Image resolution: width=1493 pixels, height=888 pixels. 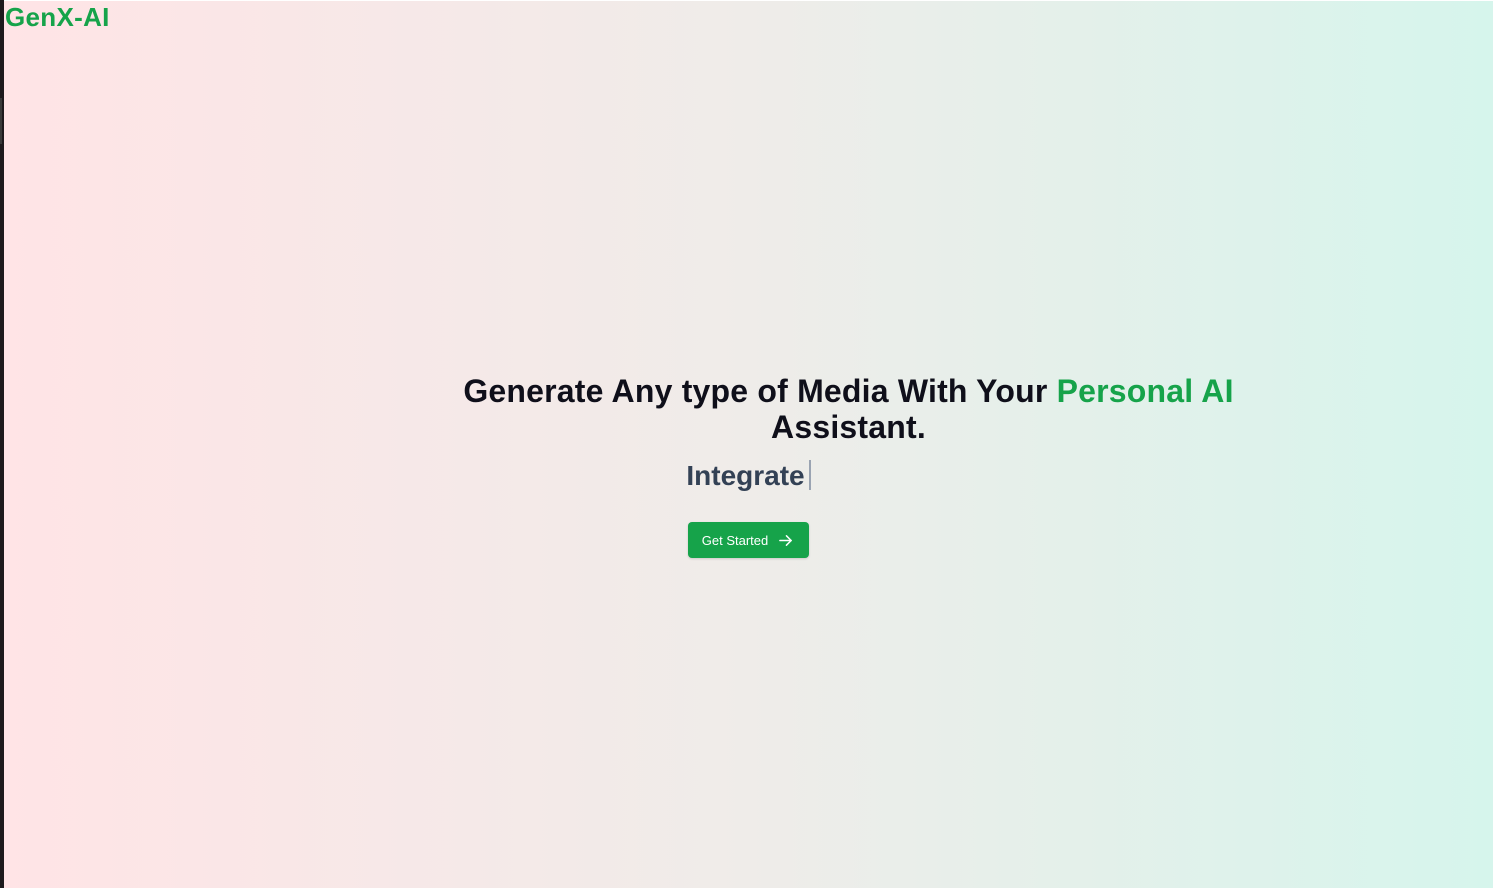 What do you see at coordinates (848, 427) in the screenshot?
I see `headline-tail-text: Assistant.` at bounding box center [848, 427].